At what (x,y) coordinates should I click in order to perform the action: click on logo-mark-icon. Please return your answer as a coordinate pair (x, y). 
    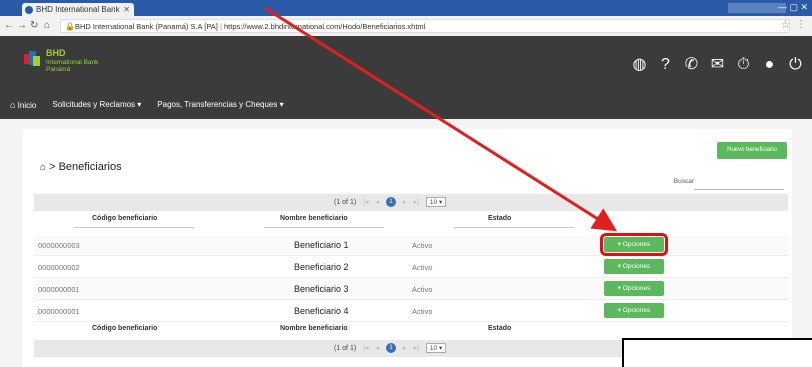
    Looking at the image, I should click on (32, 58).